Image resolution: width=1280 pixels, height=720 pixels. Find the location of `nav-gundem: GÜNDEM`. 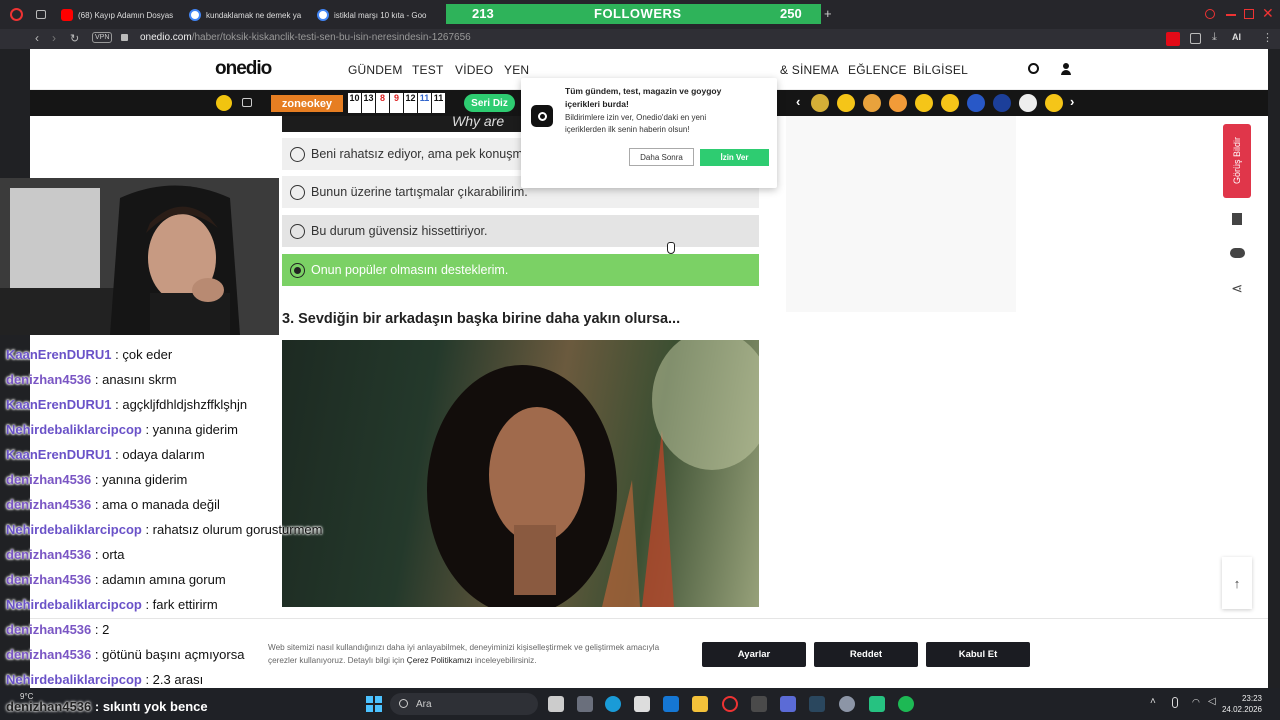

nav-gundem: GÜNDEM is located at coordinates (375, 70).